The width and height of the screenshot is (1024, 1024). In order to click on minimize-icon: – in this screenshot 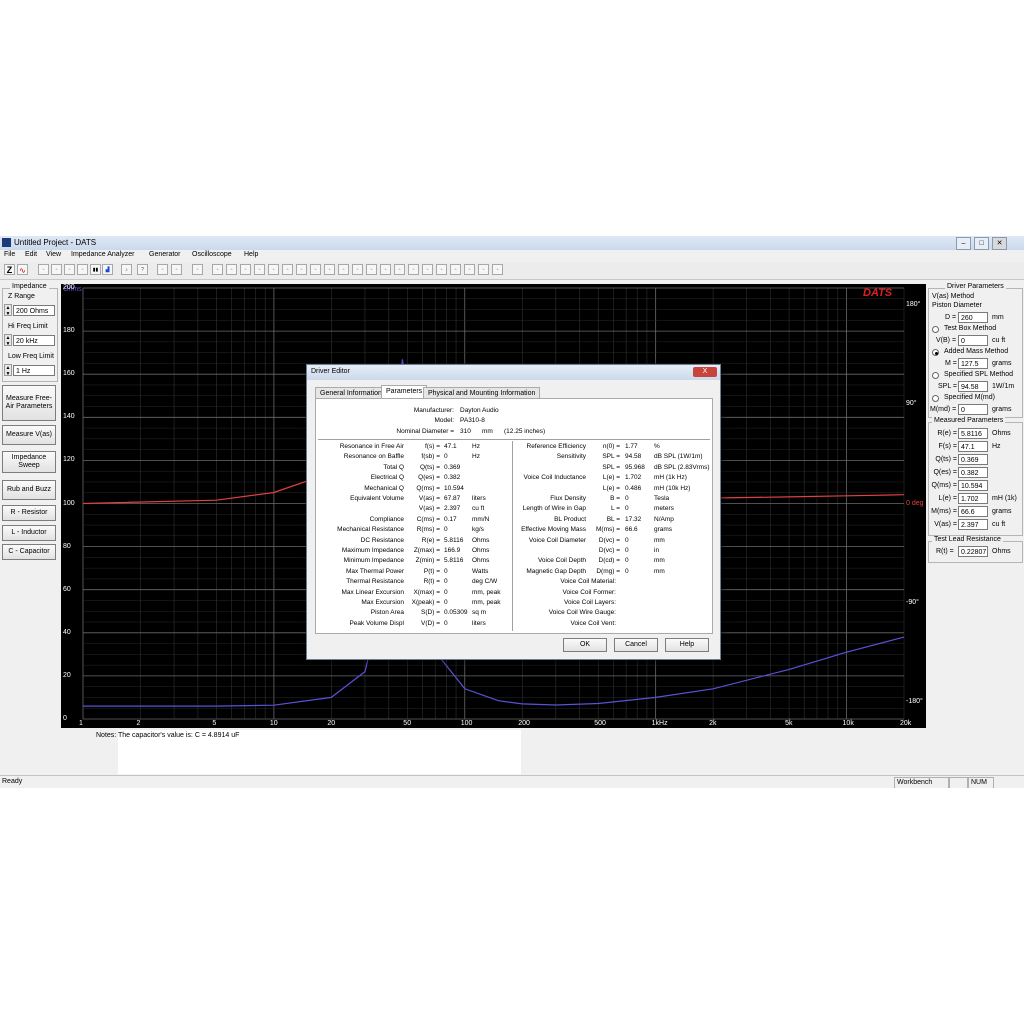, I will do `click(963, 243)`.